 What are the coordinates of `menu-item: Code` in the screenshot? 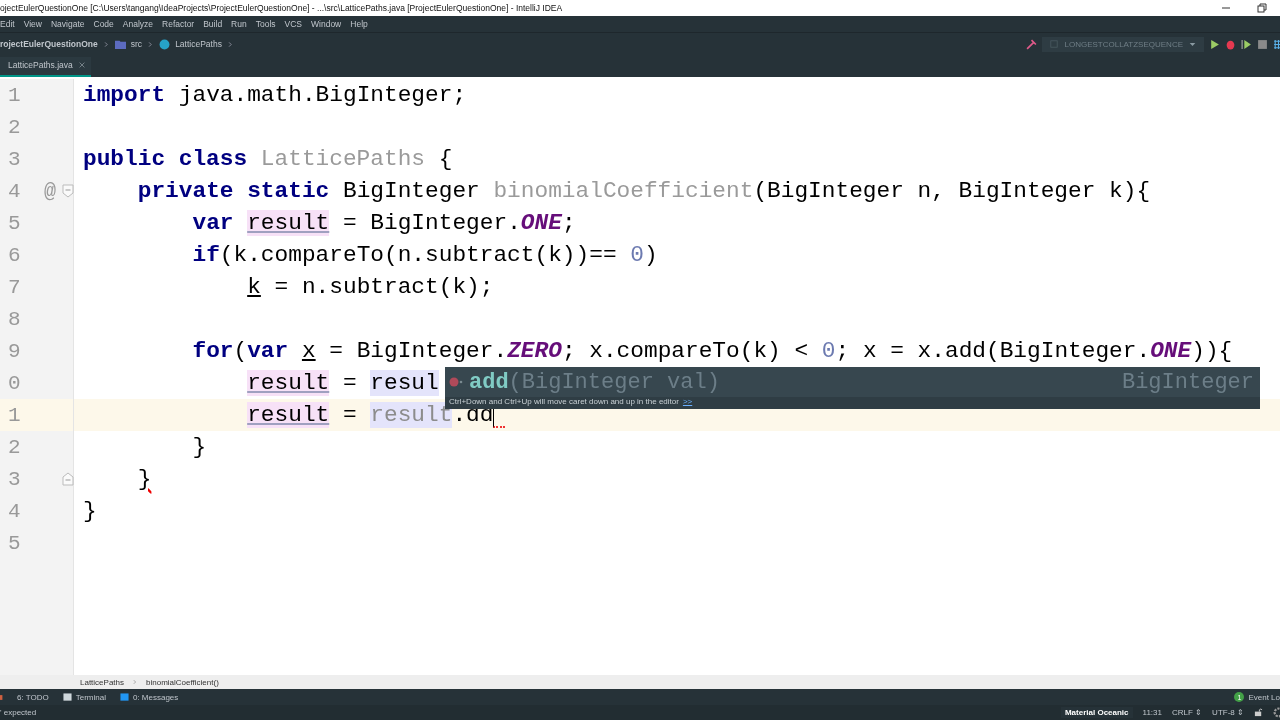 It's located at (103, 24).